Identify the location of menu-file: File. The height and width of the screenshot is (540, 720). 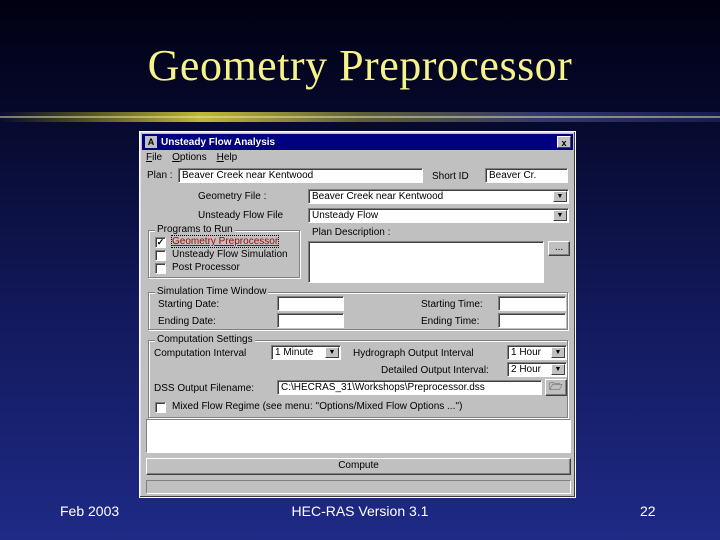
(154, 159).